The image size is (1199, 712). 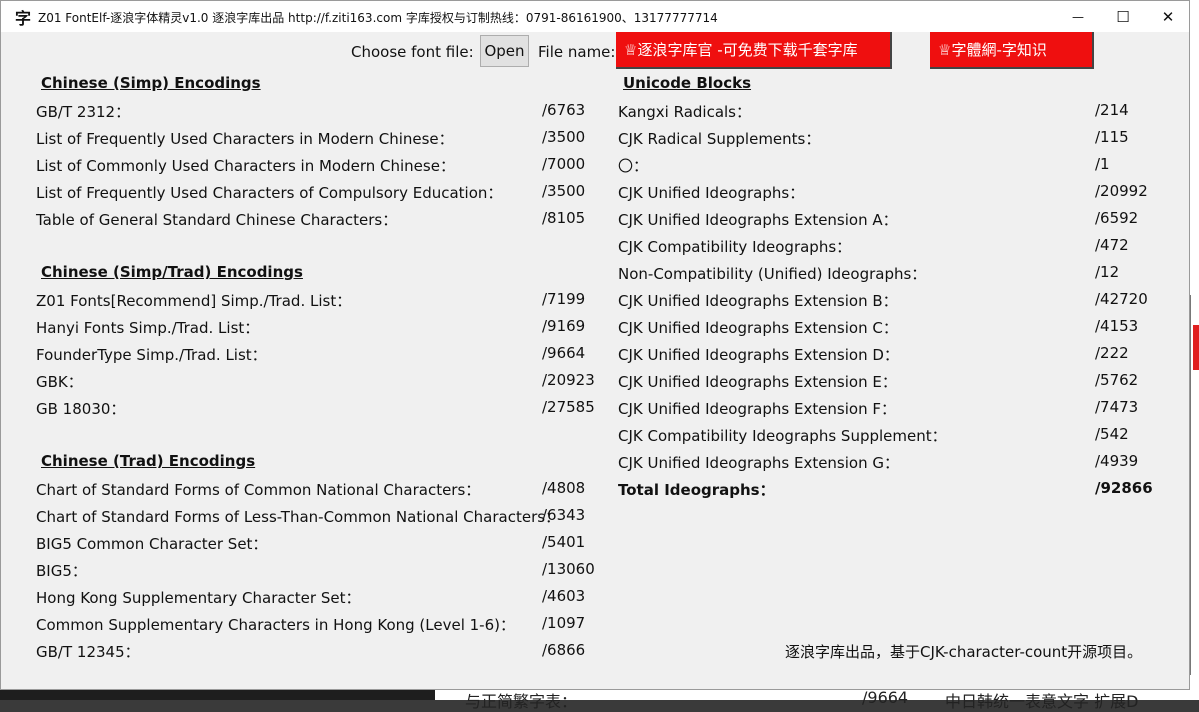 What do you see at coordinates (757, 382) in the screenshot?
I see `unicode-row-label: CJK Unified Ideographs Extension E：` at bounding box center [757, 382].